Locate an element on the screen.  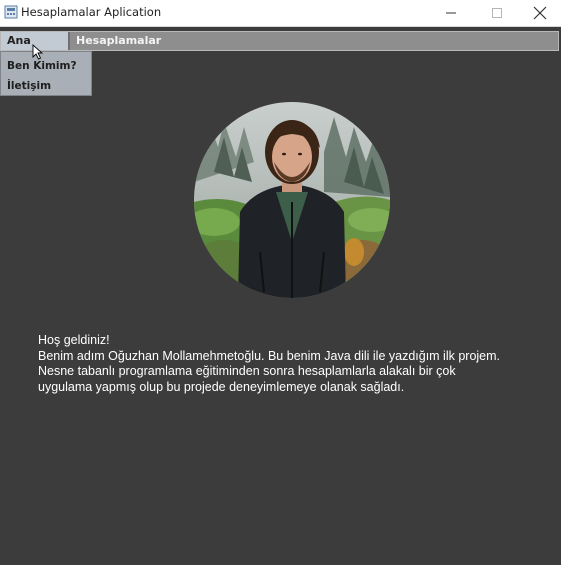
app-icon is located at coordinates (11, 12).